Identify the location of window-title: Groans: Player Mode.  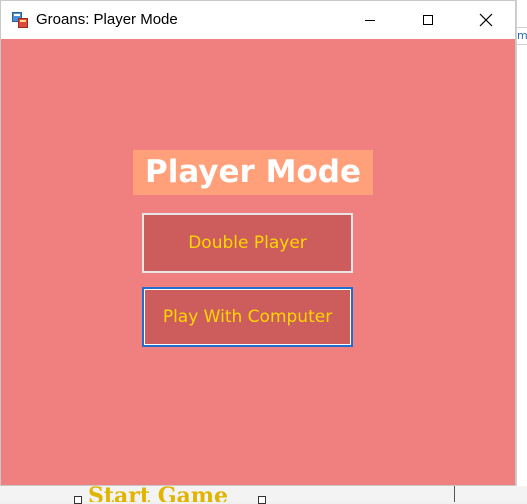
(107, 19).